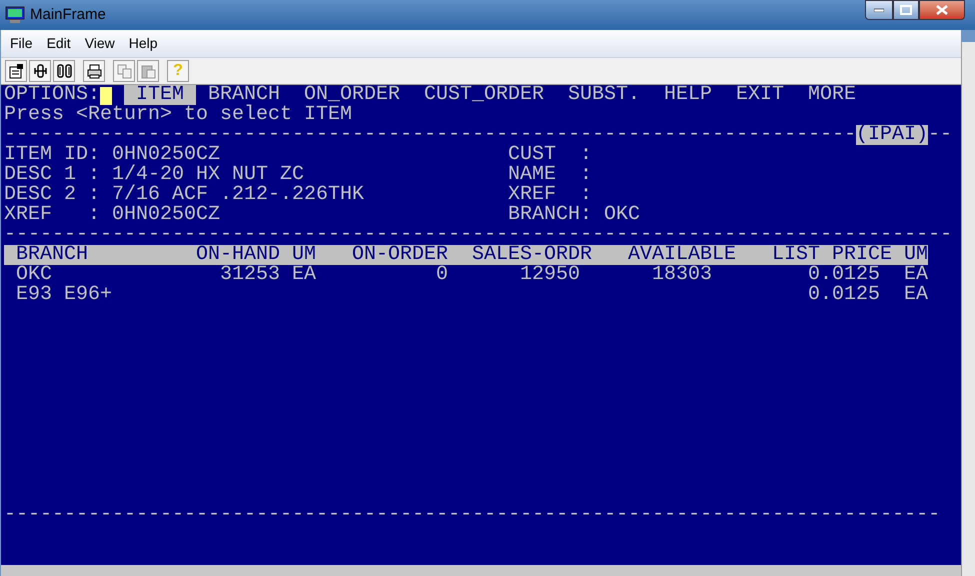 The image size is (975, 576). What do you see at coordinates (244, 95) in the screenshot?
I see `option-tab: BRANCH` at bounding box center [244, 95].